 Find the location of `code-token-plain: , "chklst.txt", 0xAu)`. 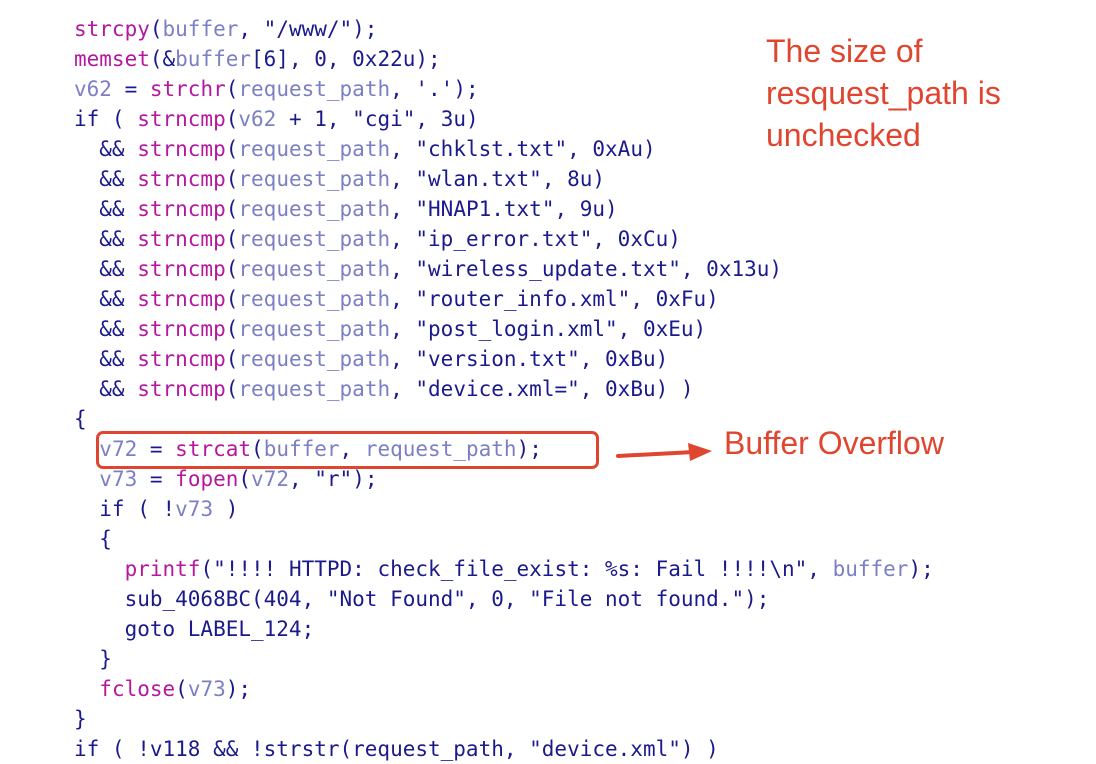

code-token-plain: , "chklst.txt", 0xAu) is located at coordinates (523, 149).